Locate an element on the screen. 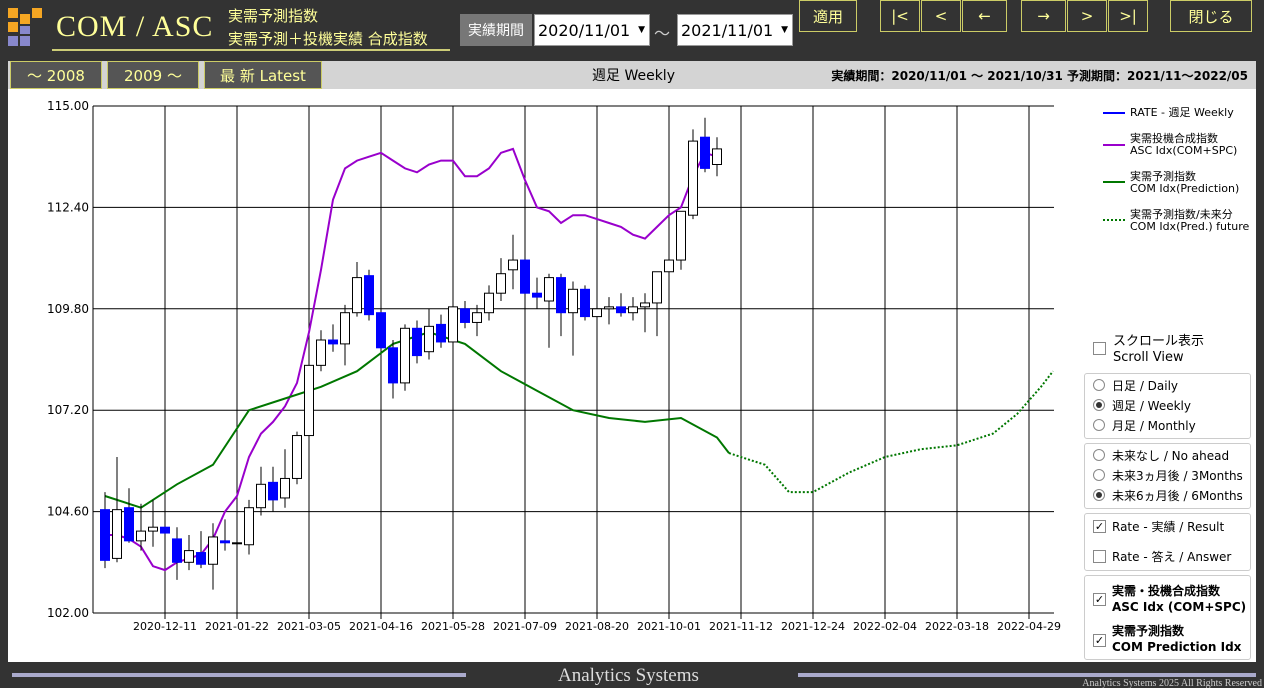 The height and width of the screenshot is (688, 1264). app-title: COM / ASC is located at coordinates (135, 26).